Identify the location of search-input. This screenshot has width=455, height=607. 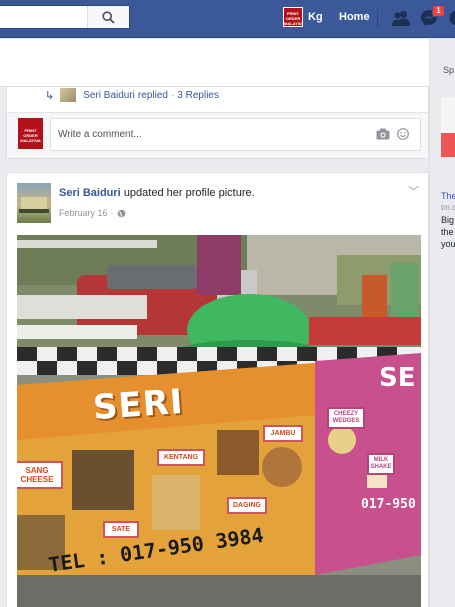
(43, 17).